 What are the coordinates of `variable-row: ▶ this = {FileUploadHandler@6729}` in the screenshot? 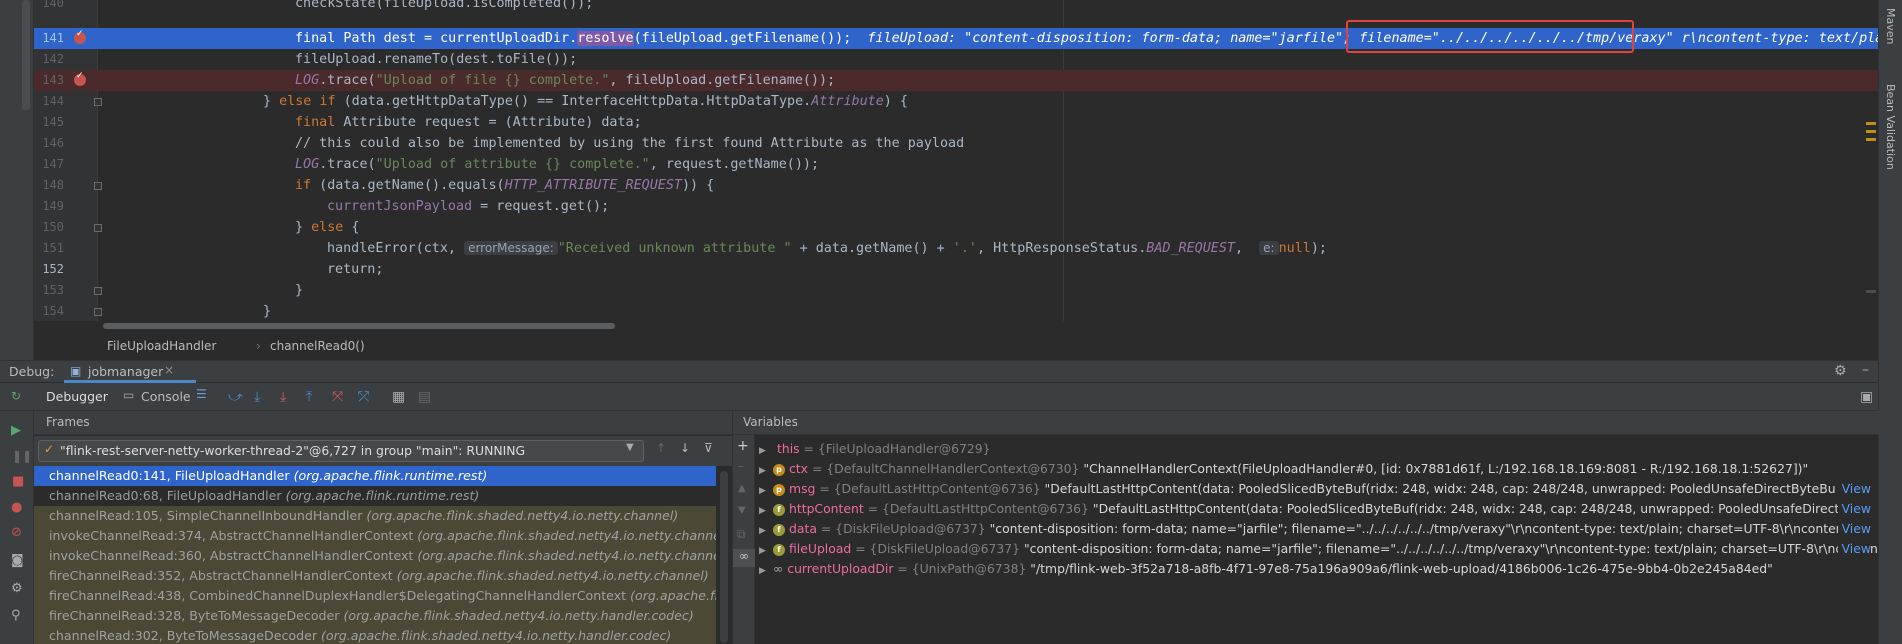 It's located at (1318, 449).